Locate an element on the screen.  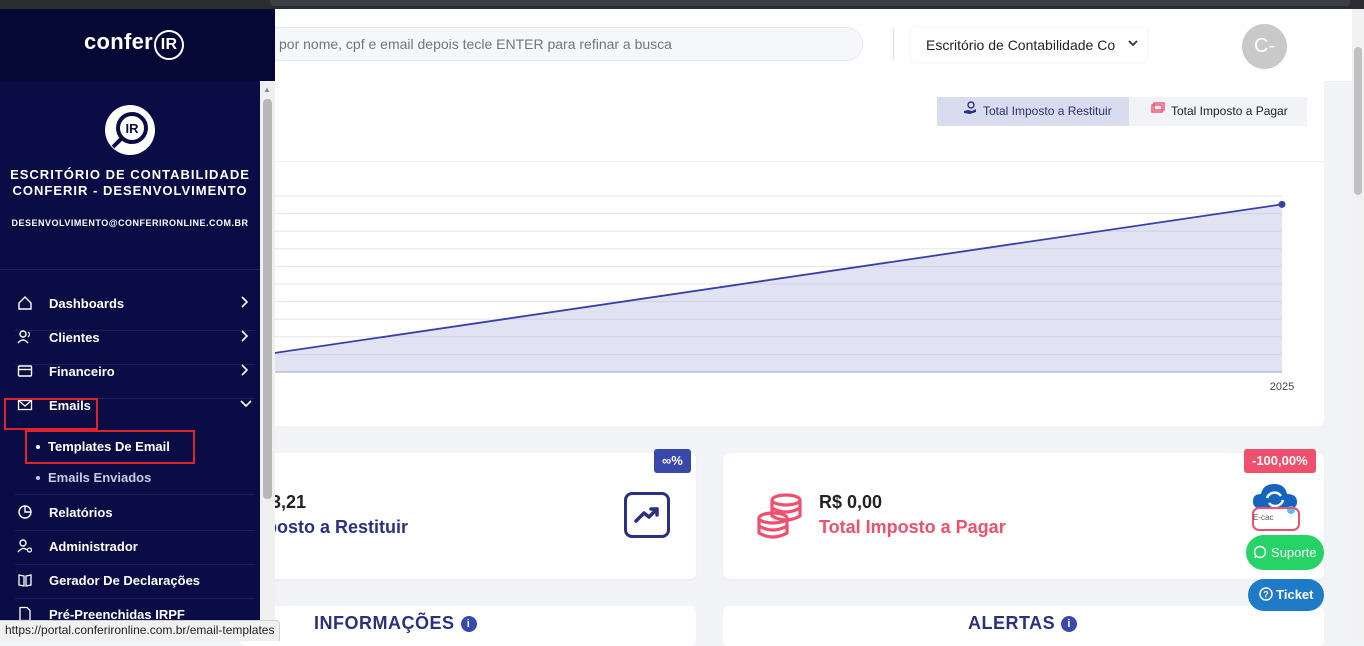
toggle-pagar: Total Imposto a Pagar is located at coordinates (1218, 111).